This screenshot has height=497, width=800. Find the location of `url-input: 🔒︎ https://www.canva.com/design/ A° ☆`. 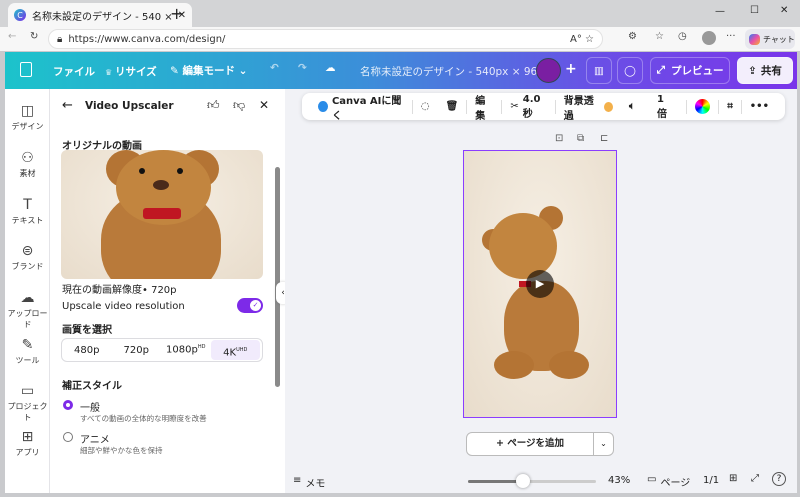

url-input: 🔒︎ https://www.canva.com/design/ A° ☆ is located at coordinates (325, 39).